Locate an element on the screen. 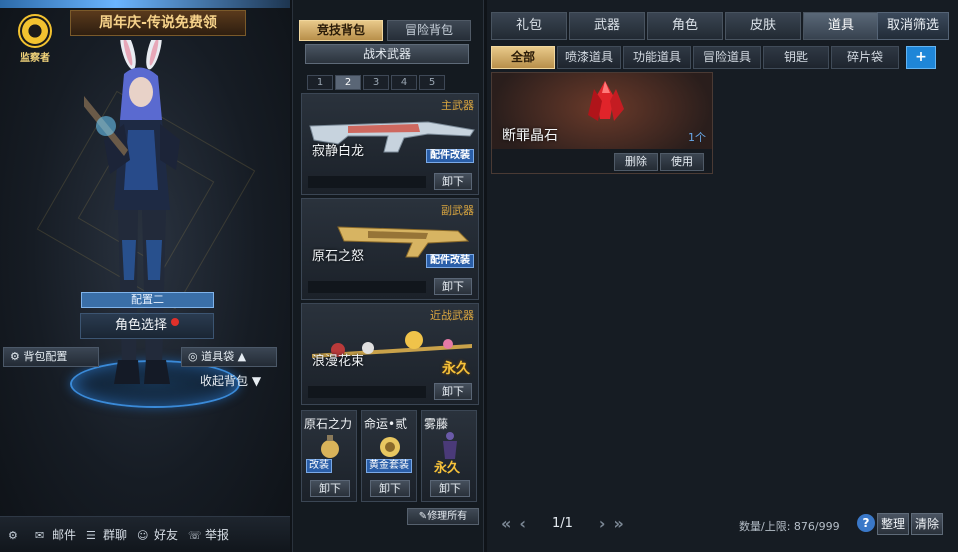  tab-gift-packs: 礼包 is located at coordinates (529, 26).